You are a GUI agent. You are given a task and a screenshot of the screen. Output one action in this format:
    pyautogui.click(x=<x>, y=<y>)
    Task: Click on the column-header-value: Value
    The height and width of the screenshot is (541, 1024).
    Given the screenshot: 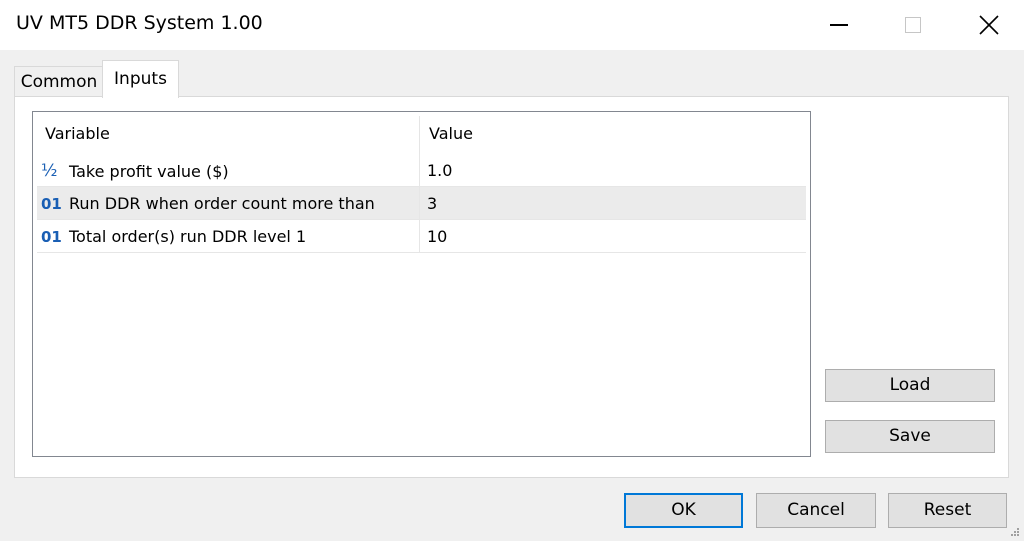 What is the action you would take?
    pyautogui.click(x=451, y=133)
    